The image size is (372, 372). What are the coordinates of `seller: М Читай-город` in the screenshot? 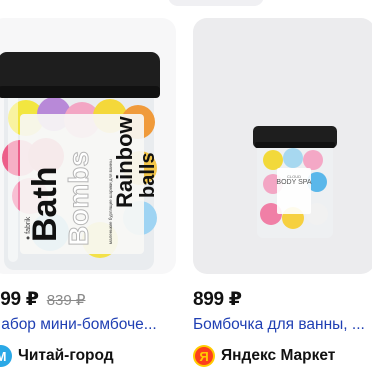 It's located at (57, 356).